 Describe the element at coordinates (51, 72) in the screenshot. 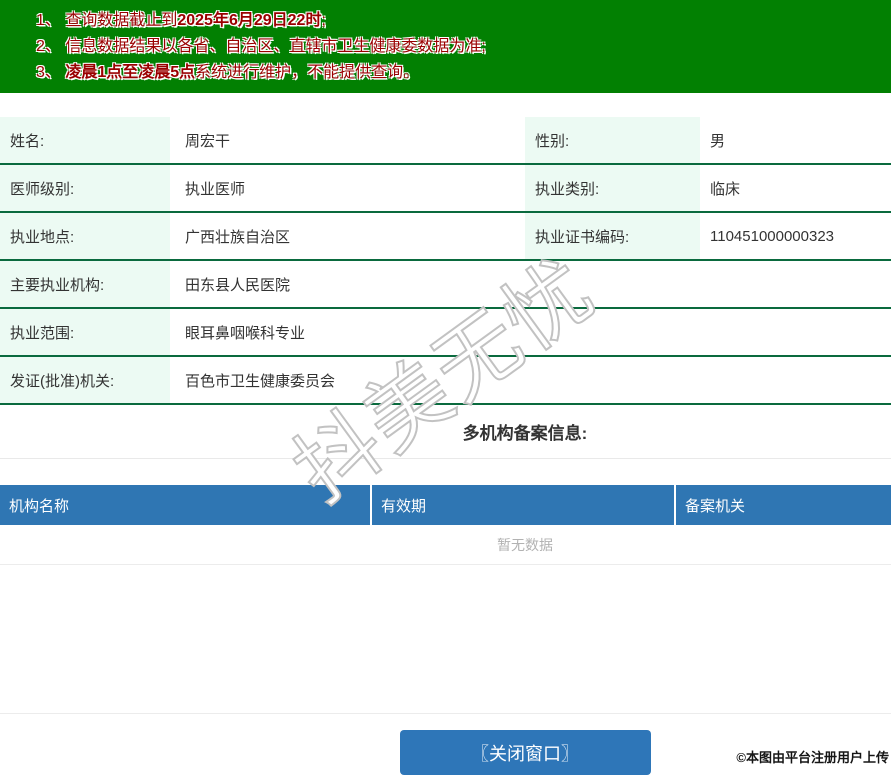

I see `notice-line-3-text: 3、` at that location.